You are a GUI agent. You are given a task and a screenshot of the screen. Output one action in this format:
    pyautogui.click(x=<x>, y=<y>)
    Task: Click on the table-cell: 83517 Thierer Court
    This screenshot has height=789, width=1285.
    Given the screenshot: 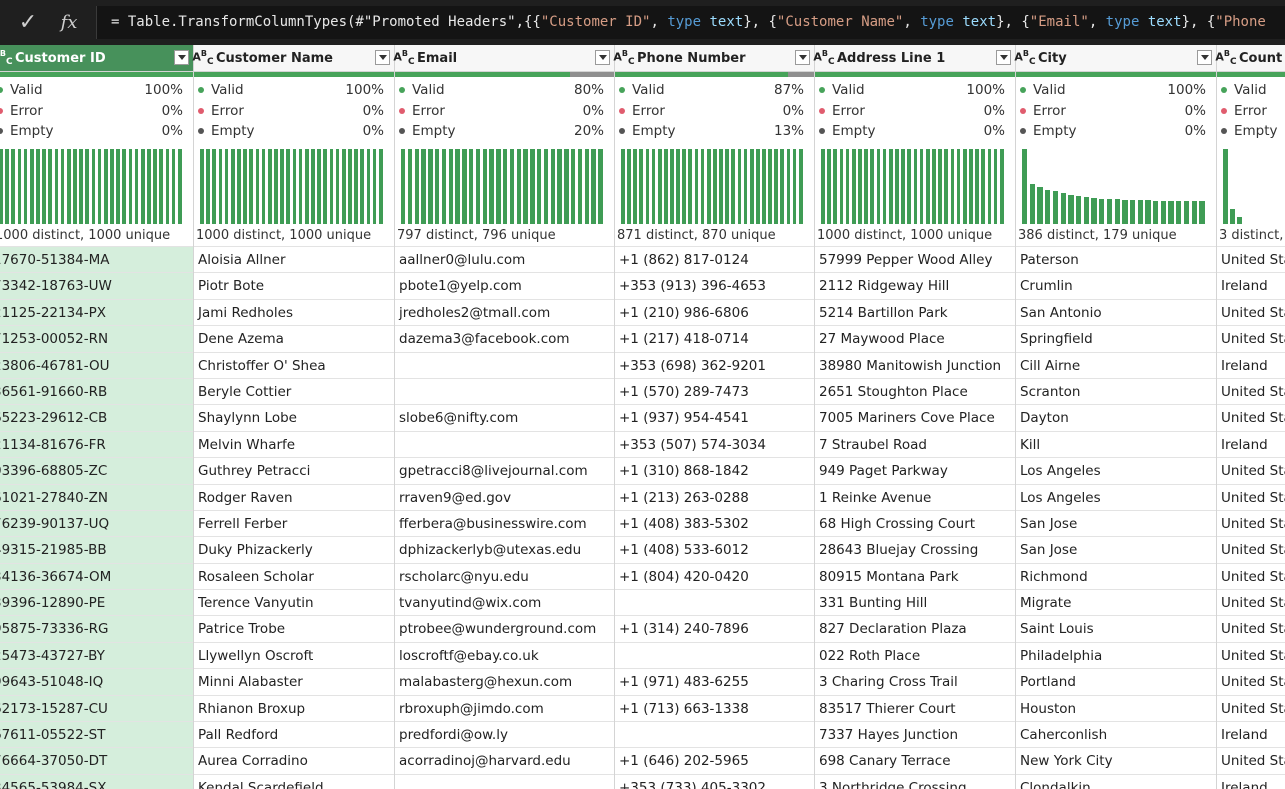 What is the action you would take?
    pyautogui.click(x=915, y=707)
    